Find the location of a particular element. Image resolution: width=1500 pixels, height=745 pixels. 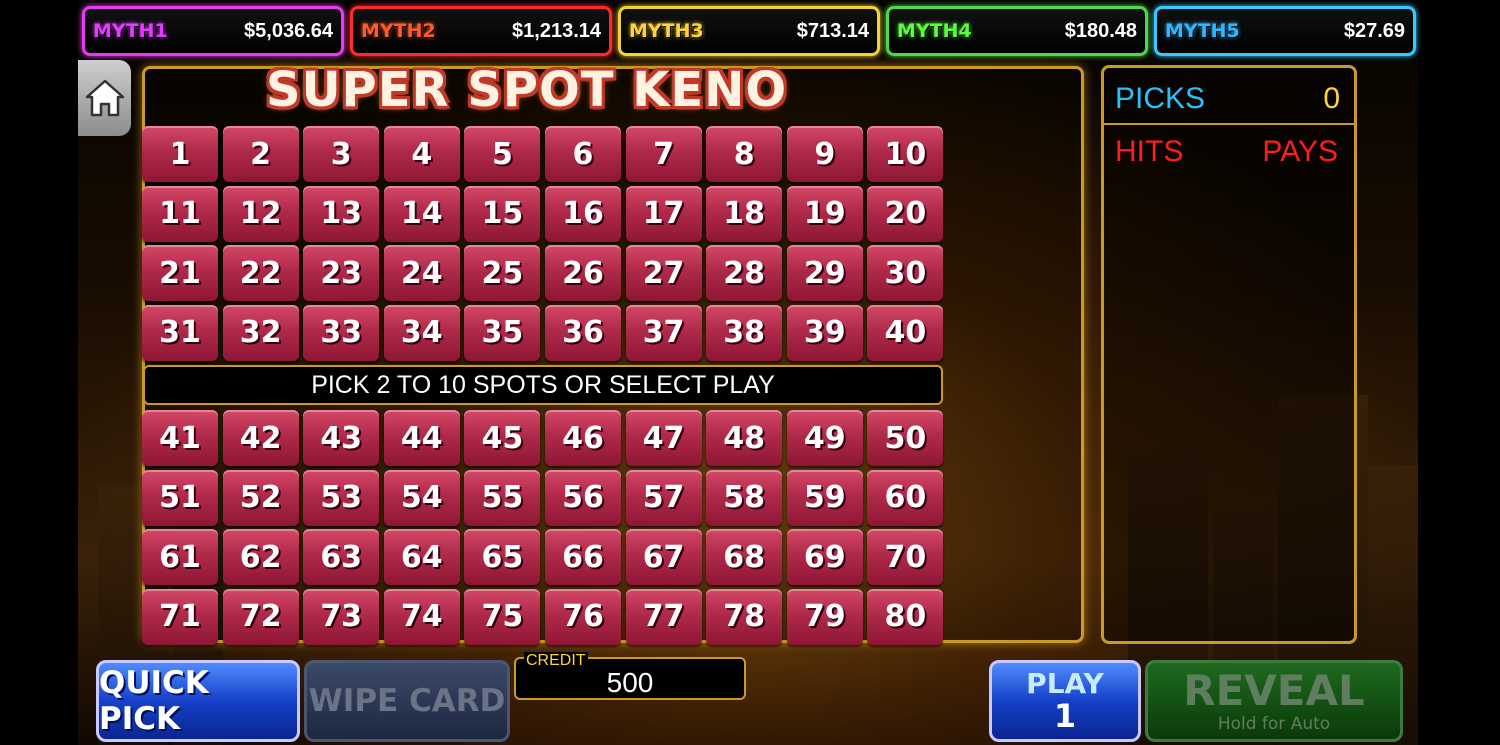

keno-spot: 69 is located at coordinates (824, 557).